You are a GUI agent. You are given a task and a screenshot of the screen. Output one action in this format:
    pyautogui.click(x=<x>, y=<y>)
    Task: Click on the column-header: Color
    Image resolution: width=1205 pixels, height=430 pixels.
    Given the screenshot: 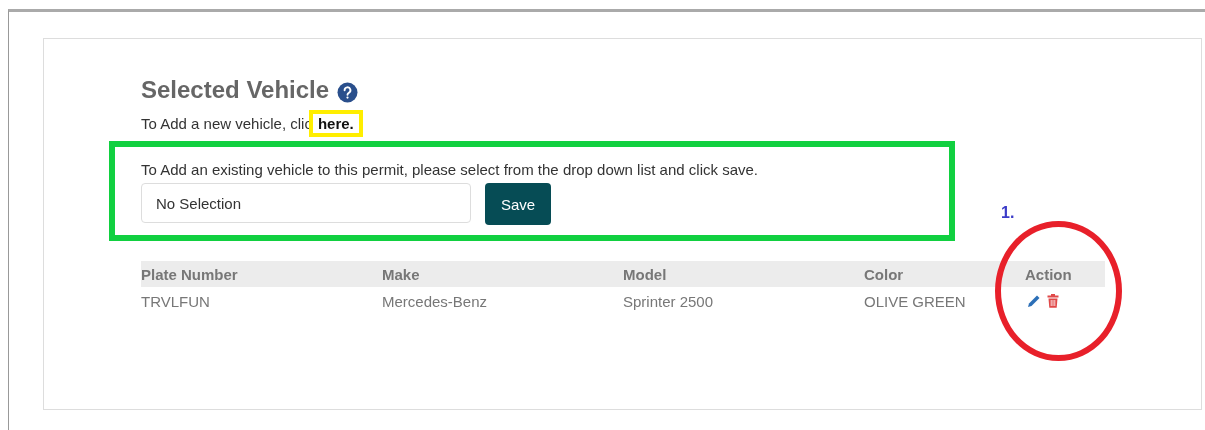 What is the action you would take?
    pyautogui.click(x=884, y=274)
    